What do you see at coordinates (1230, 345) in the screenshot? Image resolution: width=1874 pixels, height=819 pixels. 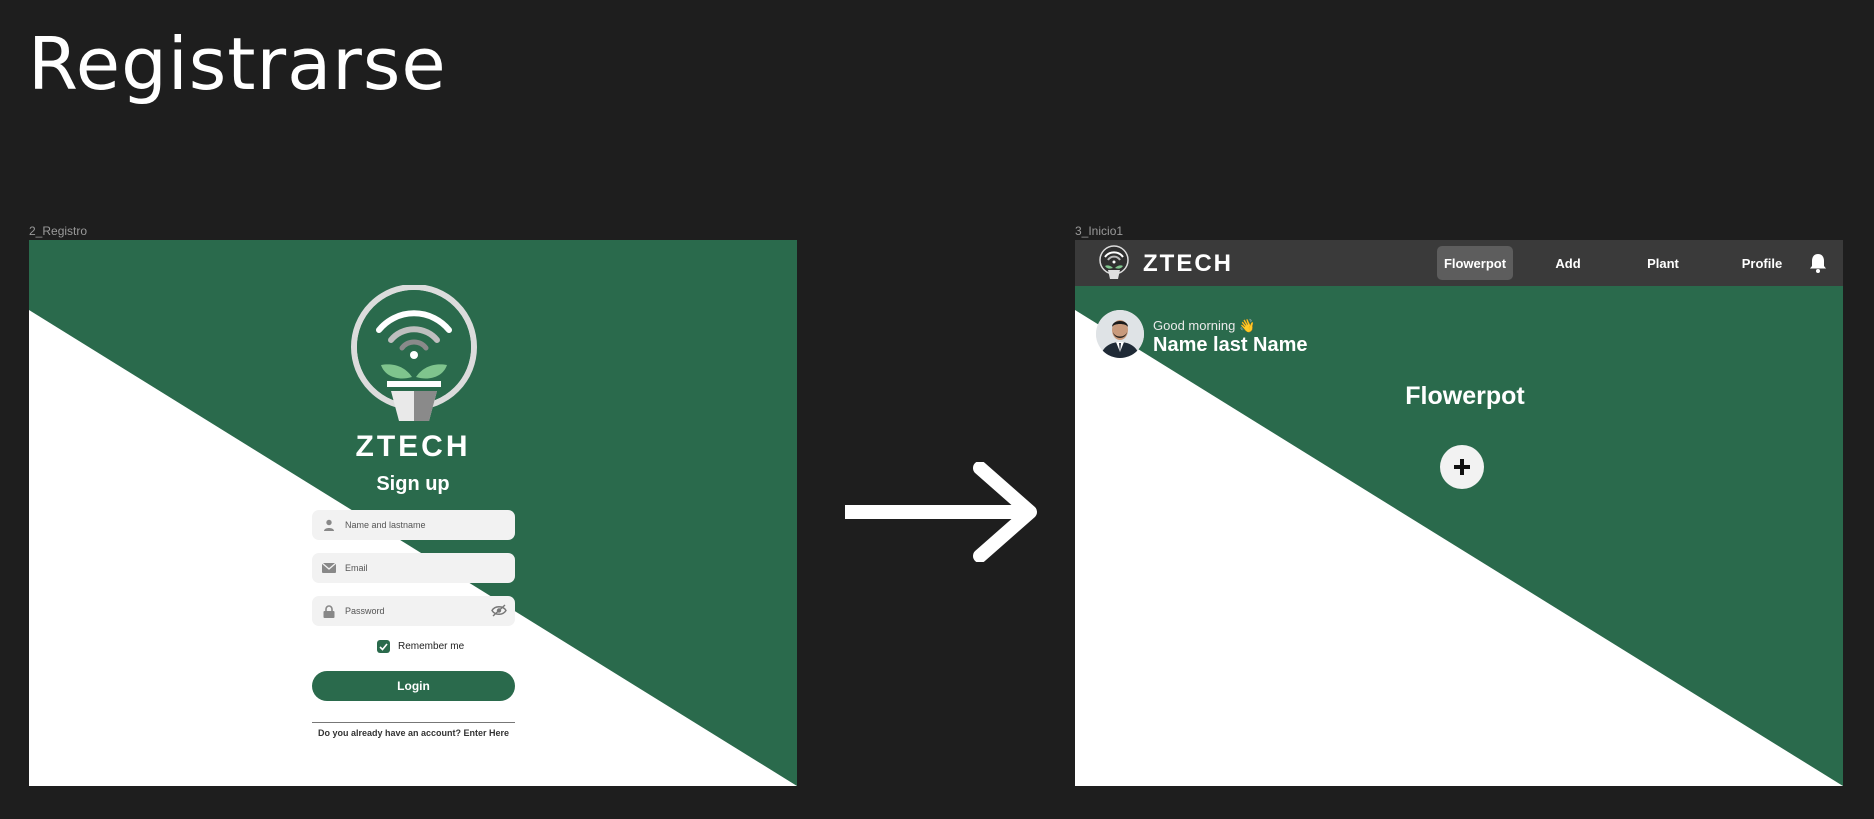 I see `user-name: Name last Name` at bounding box center [1230, 345].